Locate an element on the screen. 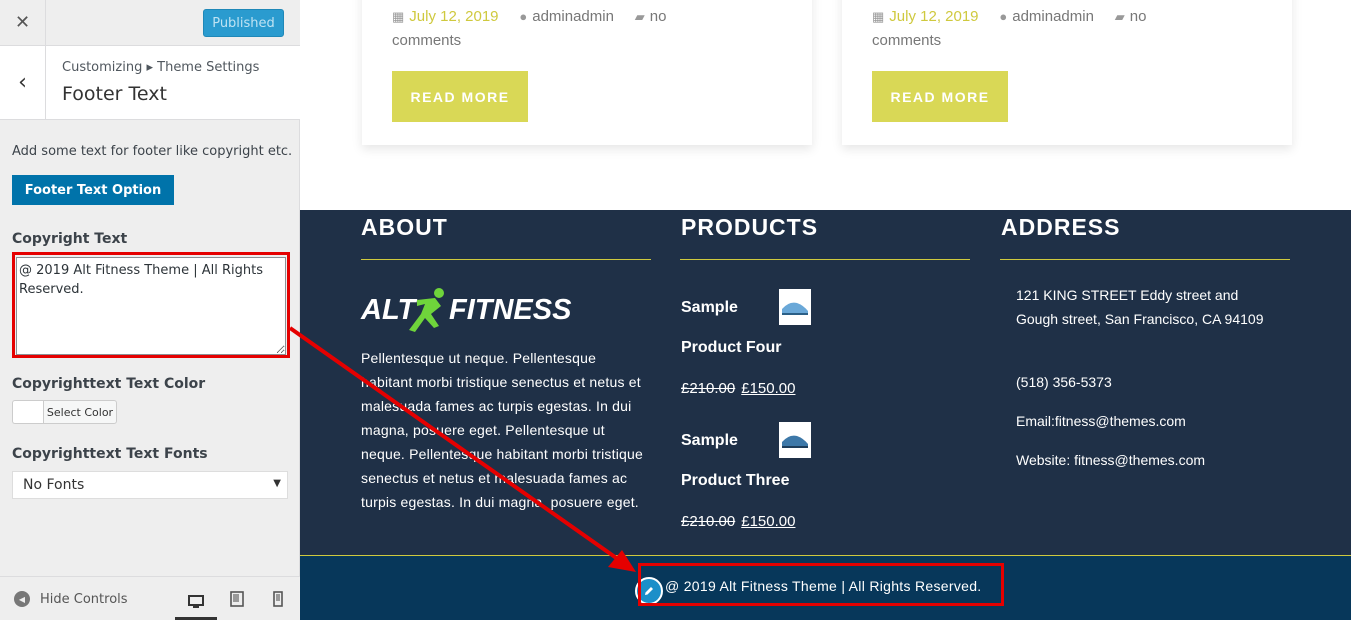  address-heading: ADDRESS is located at coordinates (1061, 227).